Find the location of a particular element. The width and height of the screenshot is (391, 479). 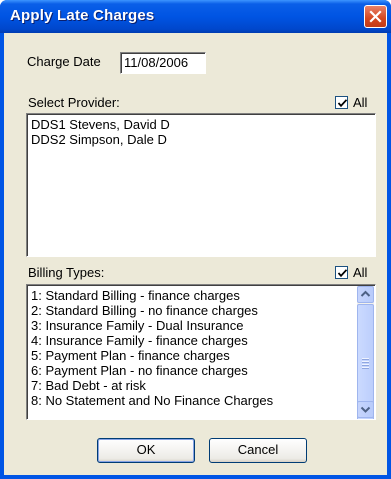

list-item: DDS1 Stevens, David D is located at coordinates (100, 124).